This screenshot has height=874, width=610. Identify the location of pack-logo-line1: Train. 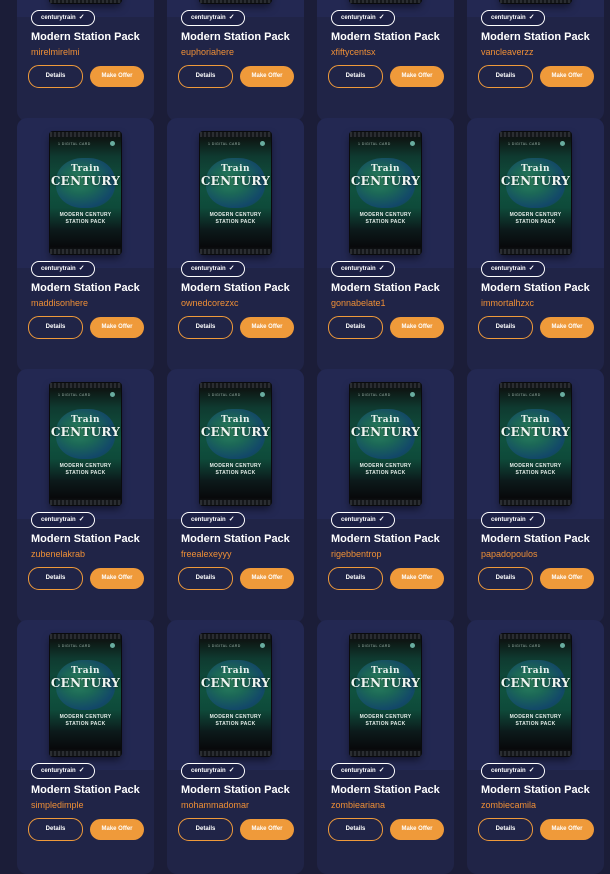
(385, 169).